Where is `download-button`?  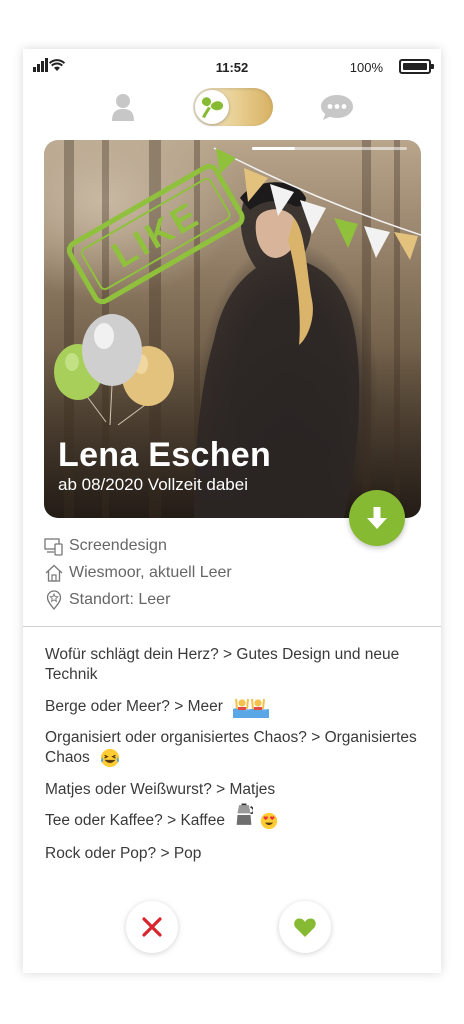
download-button is located at coordinates (377, 518).